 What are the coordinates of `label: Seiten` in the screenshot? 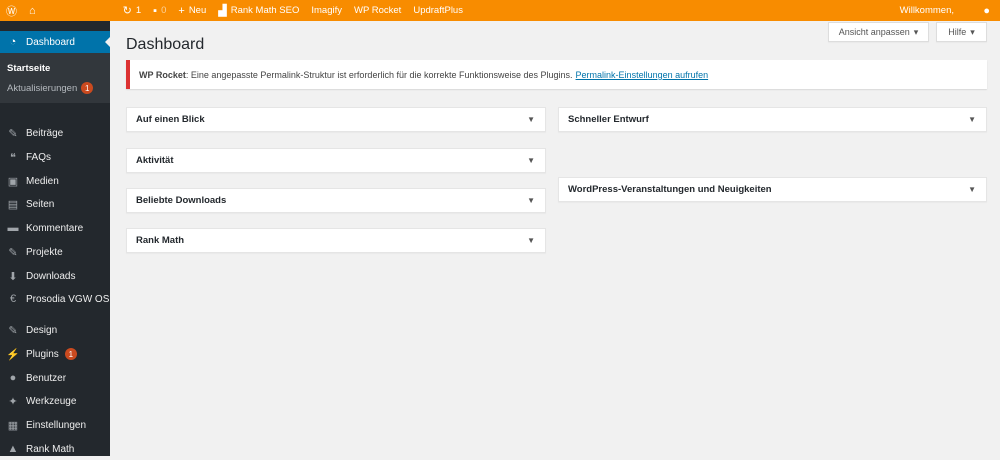 It's located at (40, 204).